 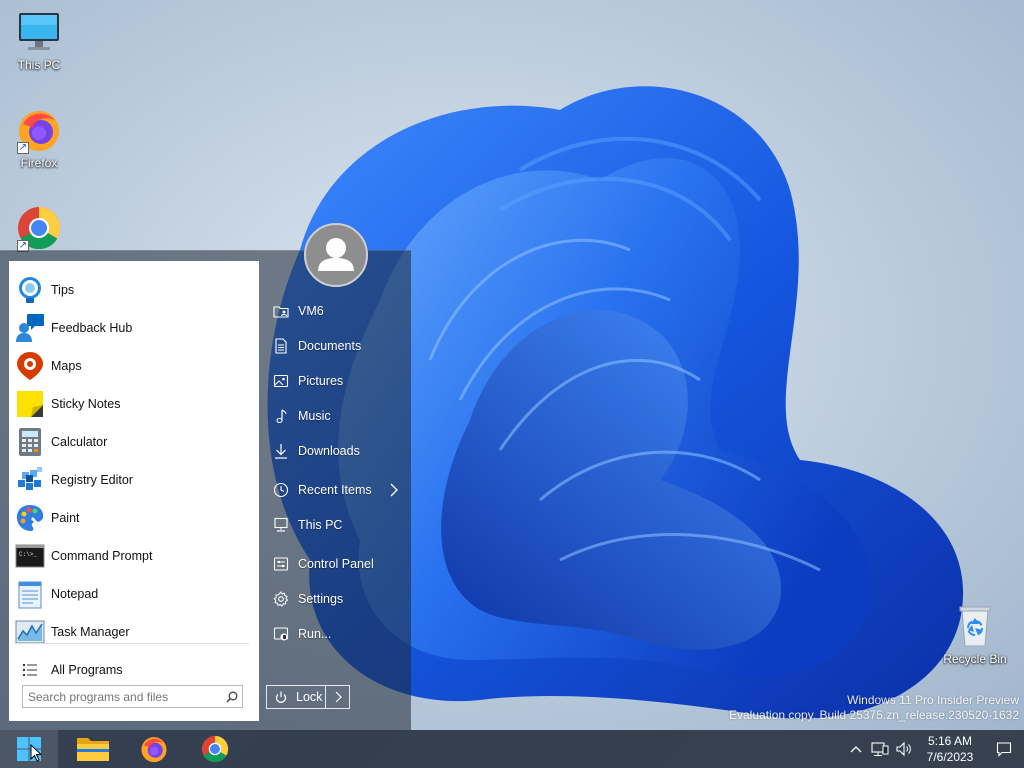 I want to click on desktop-icon-recycle-bin: Recycle Bin, so click(x=975, y=634).